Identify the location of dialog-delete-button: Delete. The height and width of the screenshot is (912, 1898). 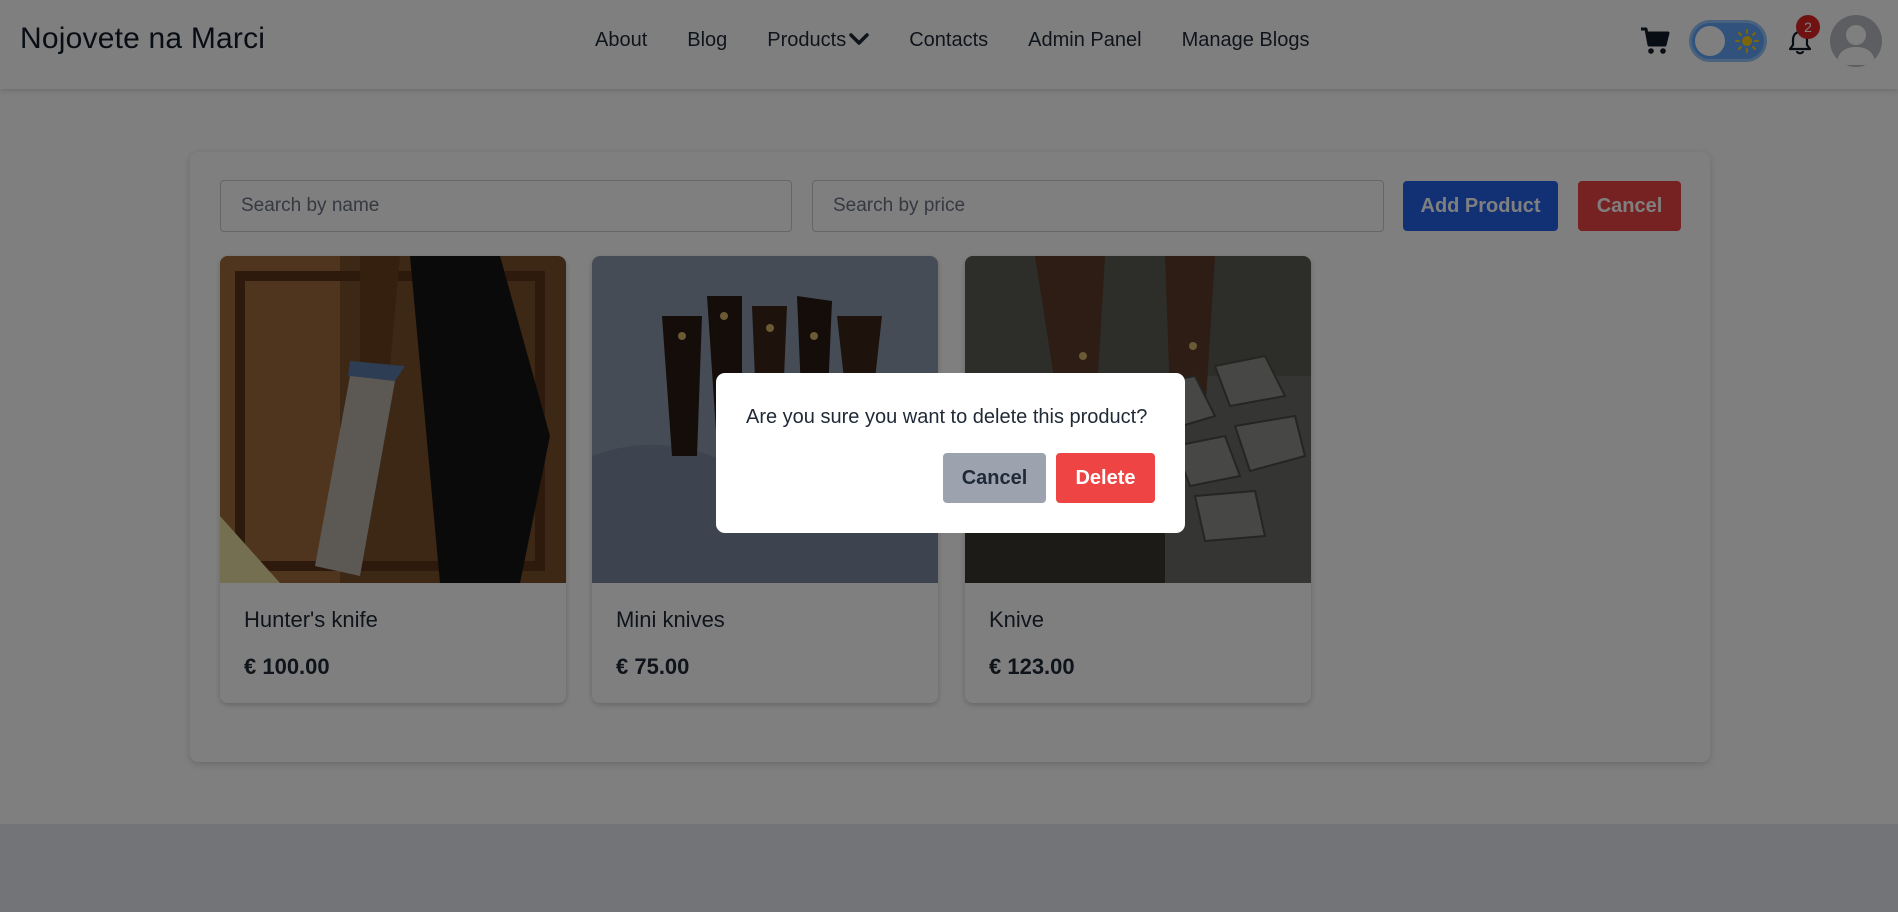
(1105, 478).